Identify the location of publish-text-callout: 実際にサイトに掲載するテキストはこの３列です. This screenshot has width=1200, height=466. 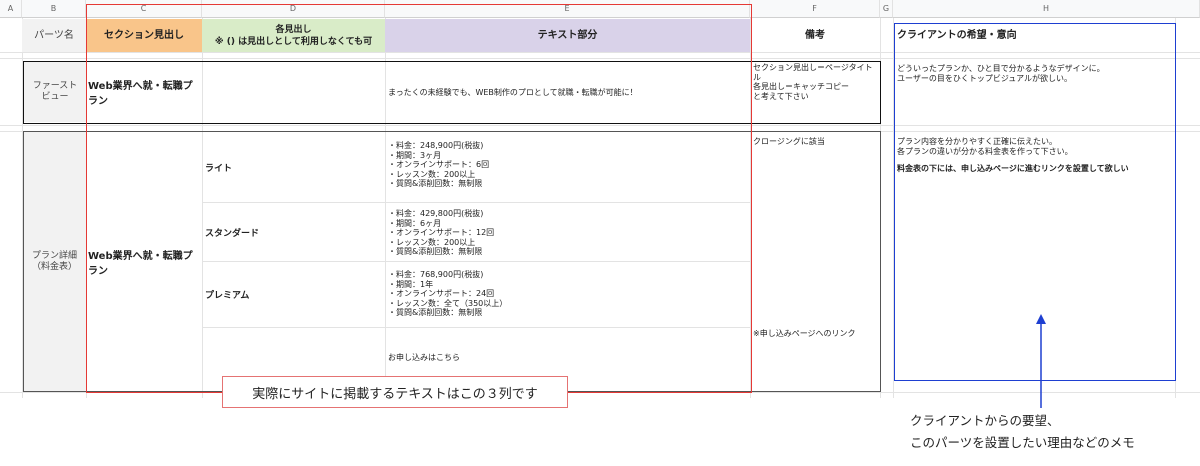
(395, 392).